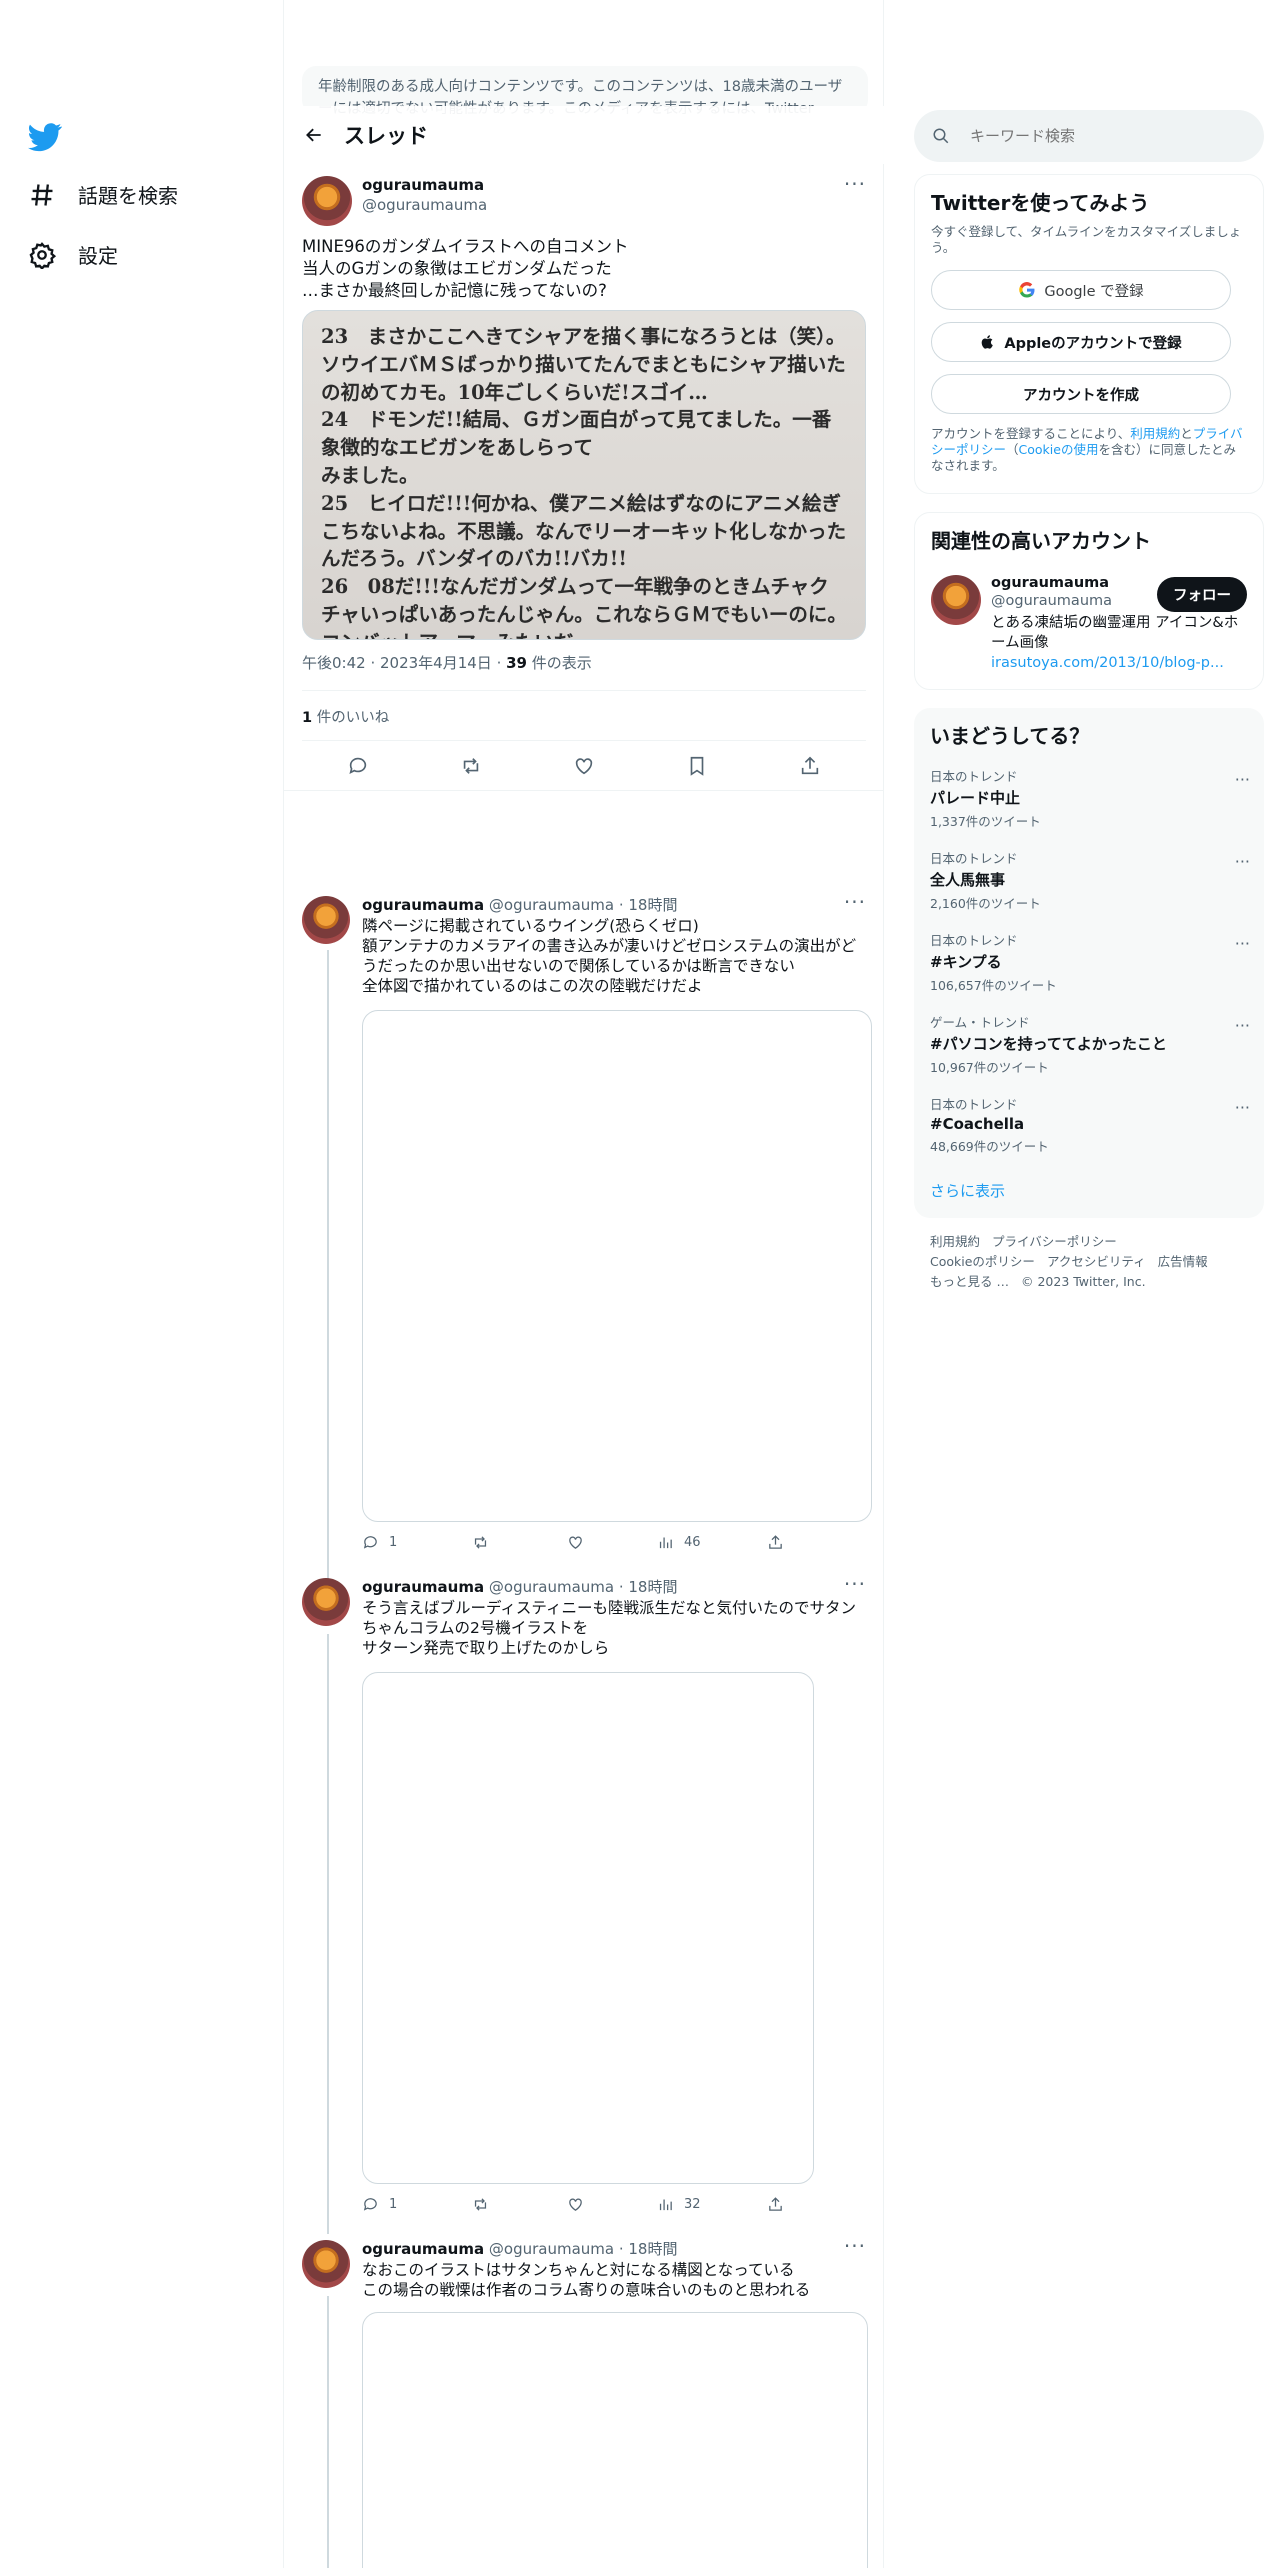 Image resolution: width=1284 pixels, height=2568 pixels. Describe the element at coordinates (42, 255) in the screenshot. I see `gear-icon` at that location.